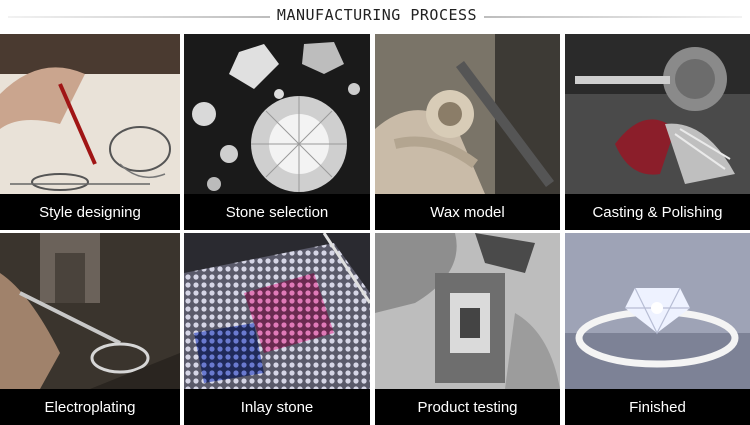 The width and height of the screenshot is (750, 425). Describe the element at coordinates (657, 407) in the screenshot. I see `step-label: Finished` at that location.